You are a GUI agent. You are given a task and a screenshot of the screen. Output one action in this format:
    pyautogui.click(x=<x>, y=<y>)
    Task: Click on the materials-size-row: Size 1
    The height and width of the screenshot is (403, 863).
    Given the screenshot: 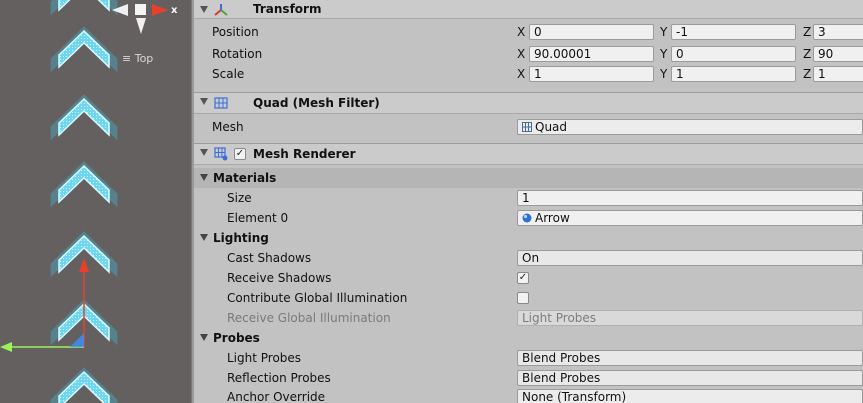 What is the action you would take?
    pyautogui.click(x=528, y=198)
    